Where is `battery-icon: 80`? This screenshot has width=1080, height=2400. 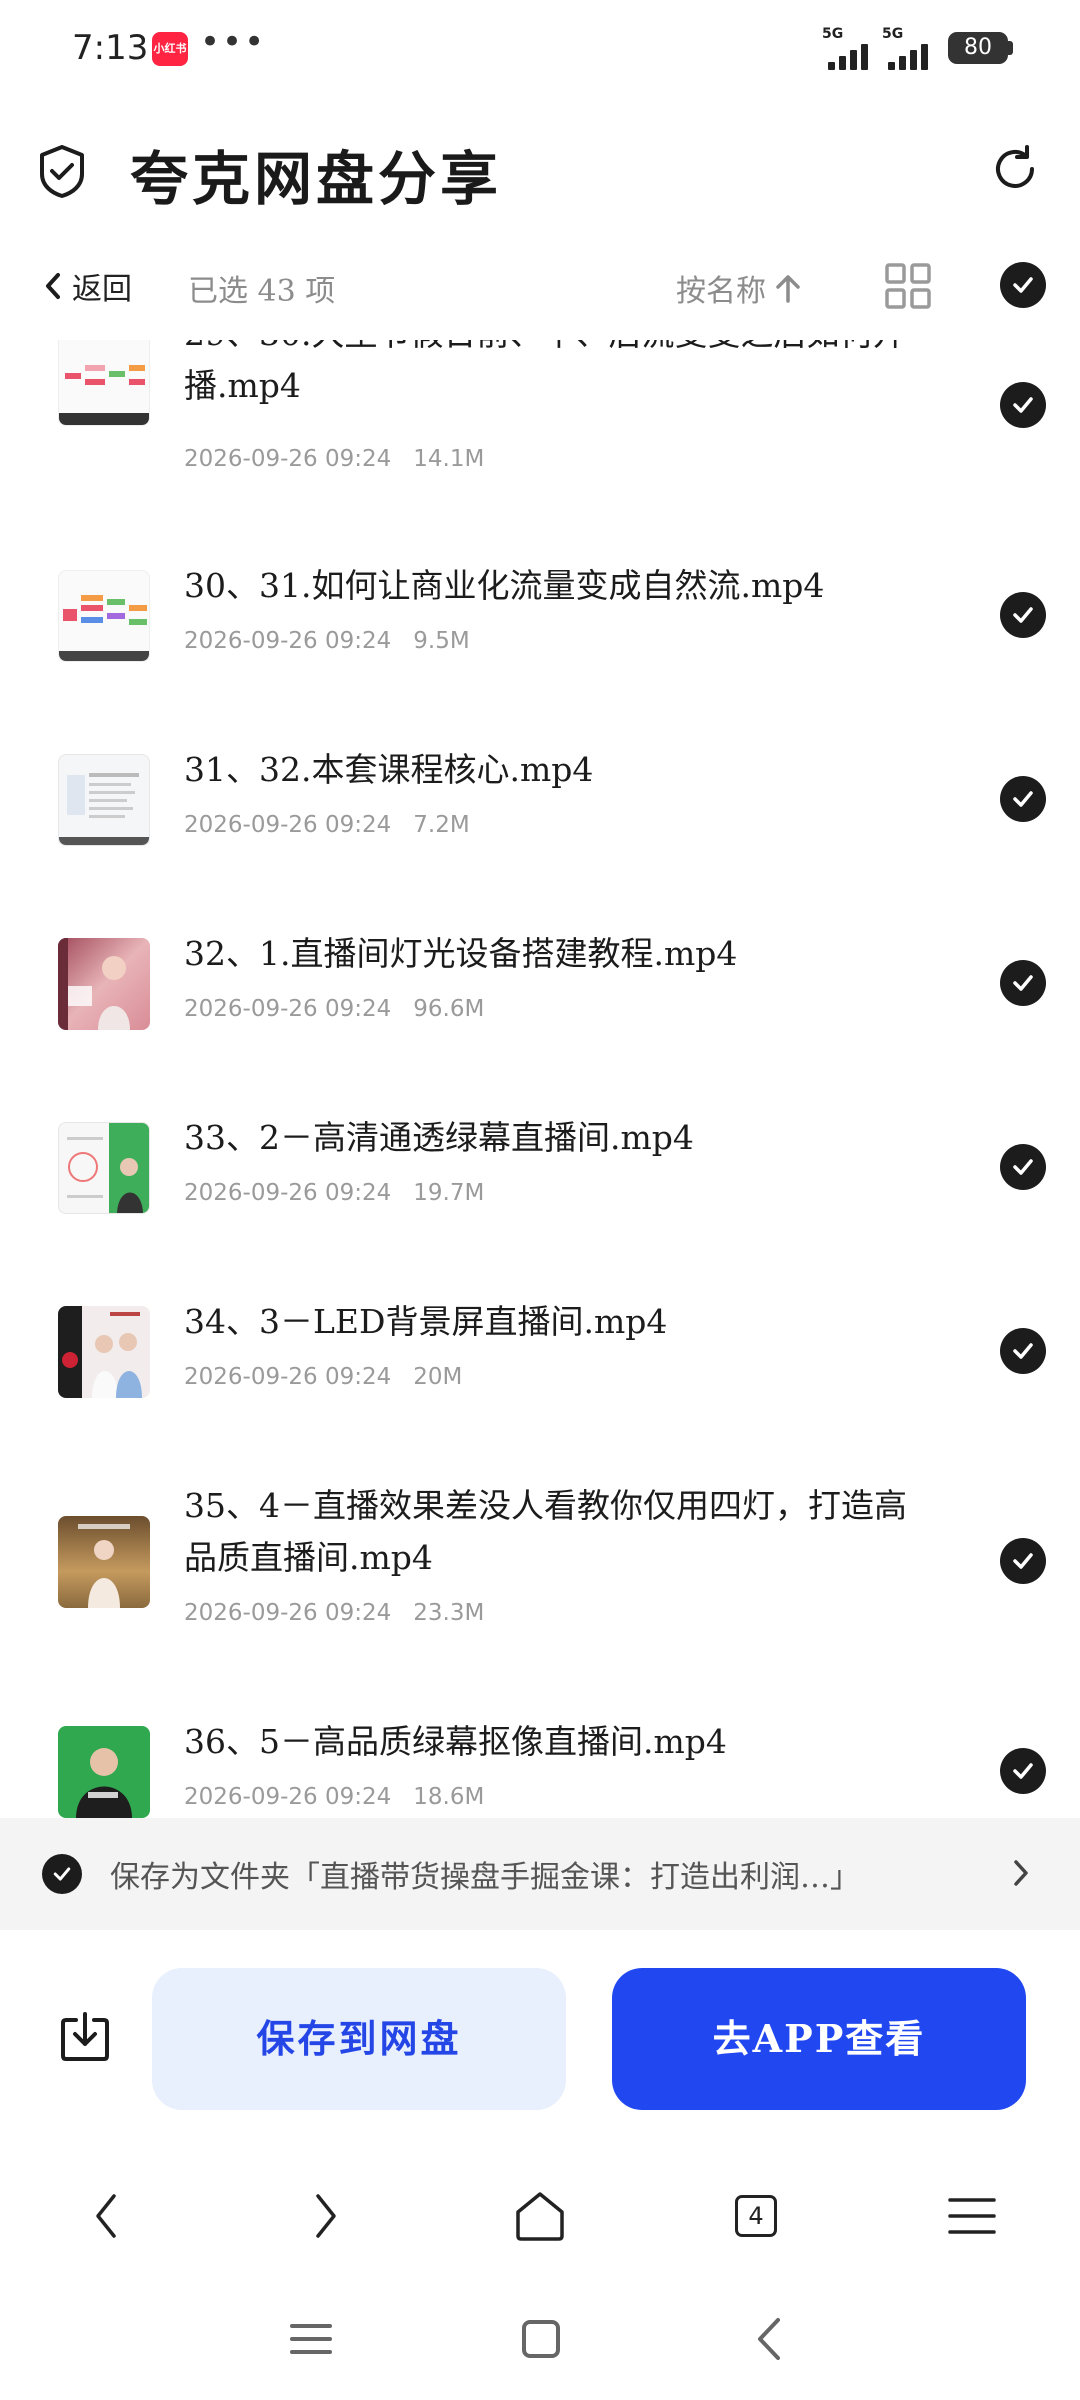
battery-icon: 80 is located at coordinates (978, 48).